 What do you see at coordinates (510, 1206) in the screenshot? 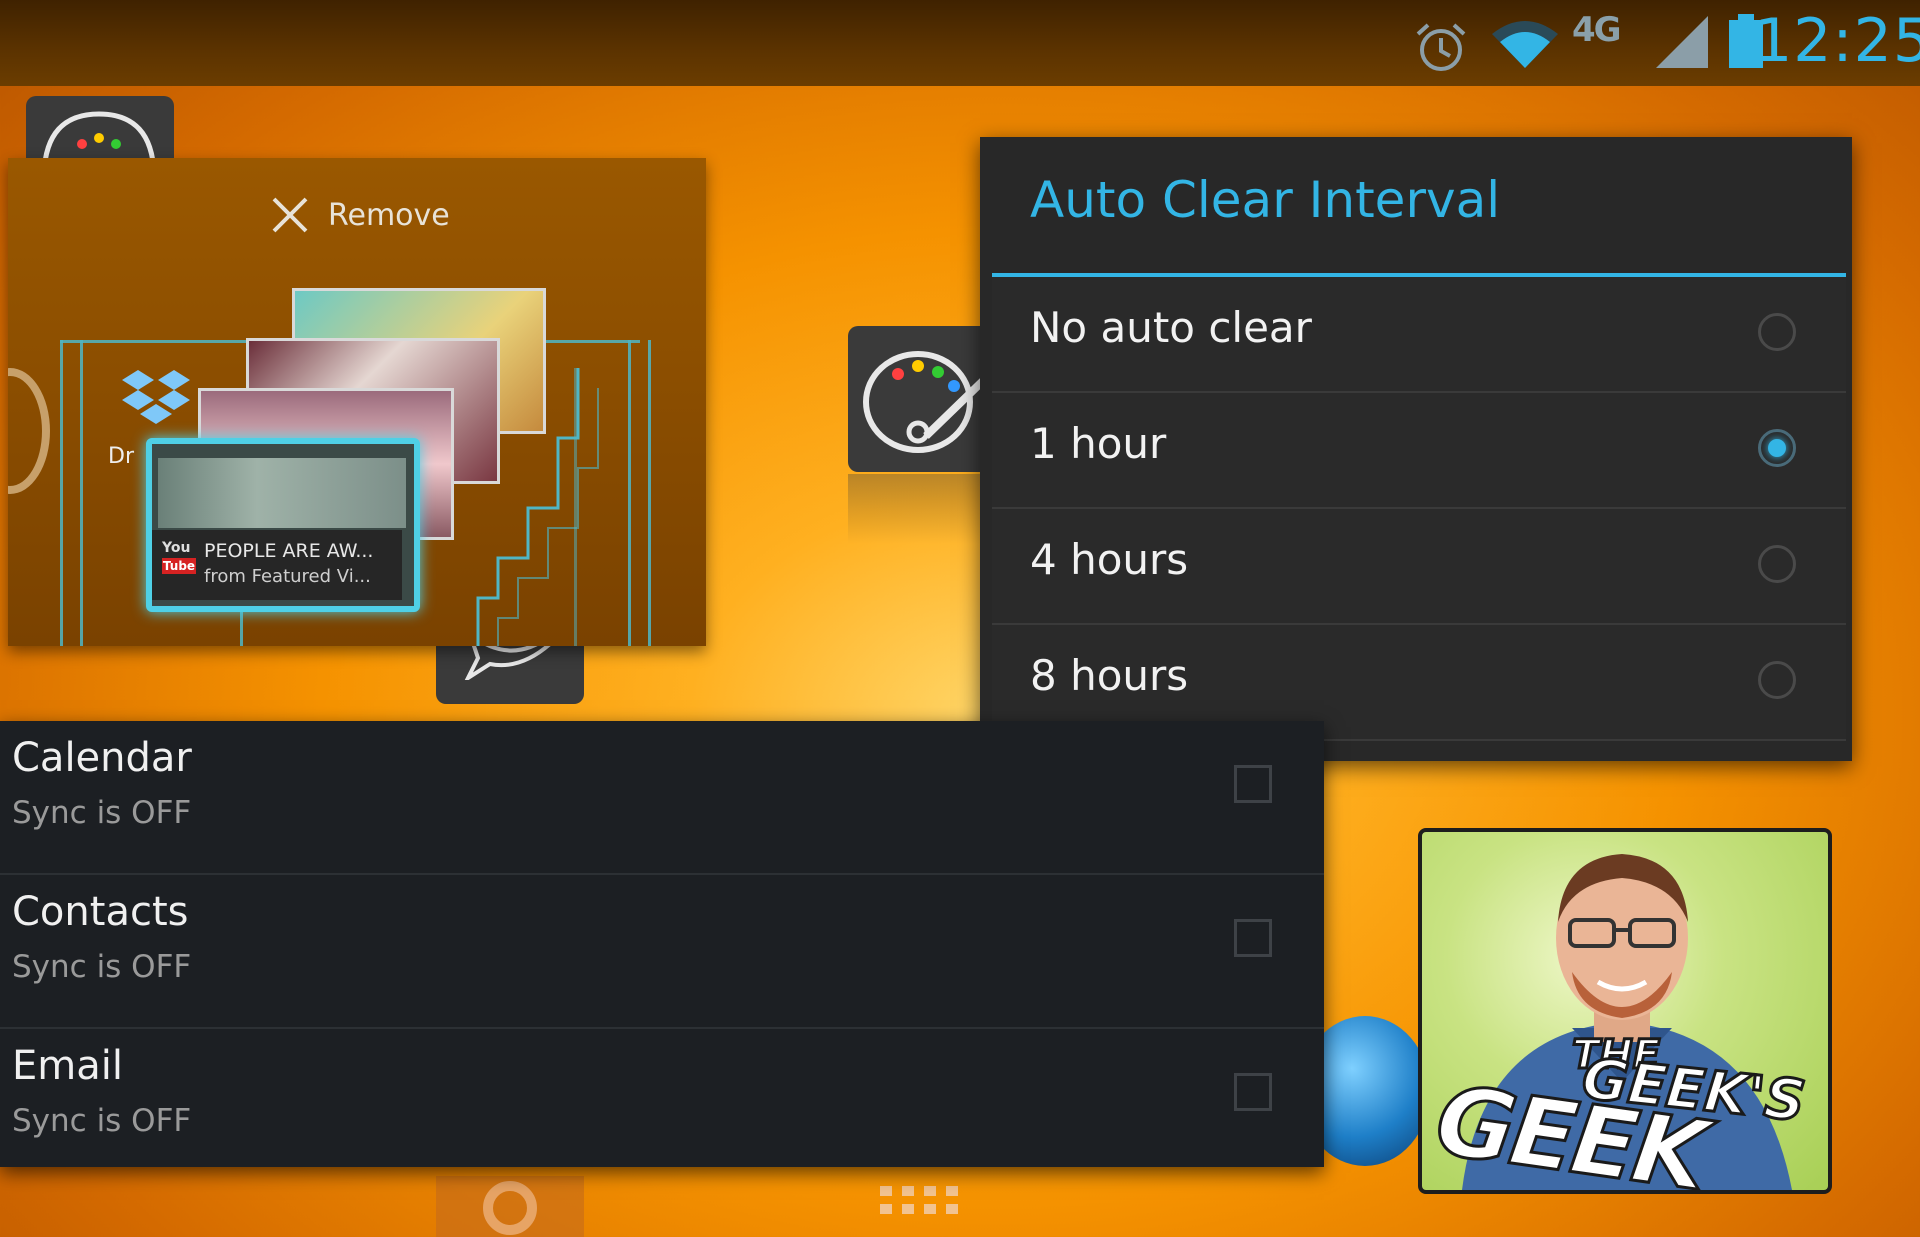
I see `settings-gear-icon` at bounding box center [510, 1206].